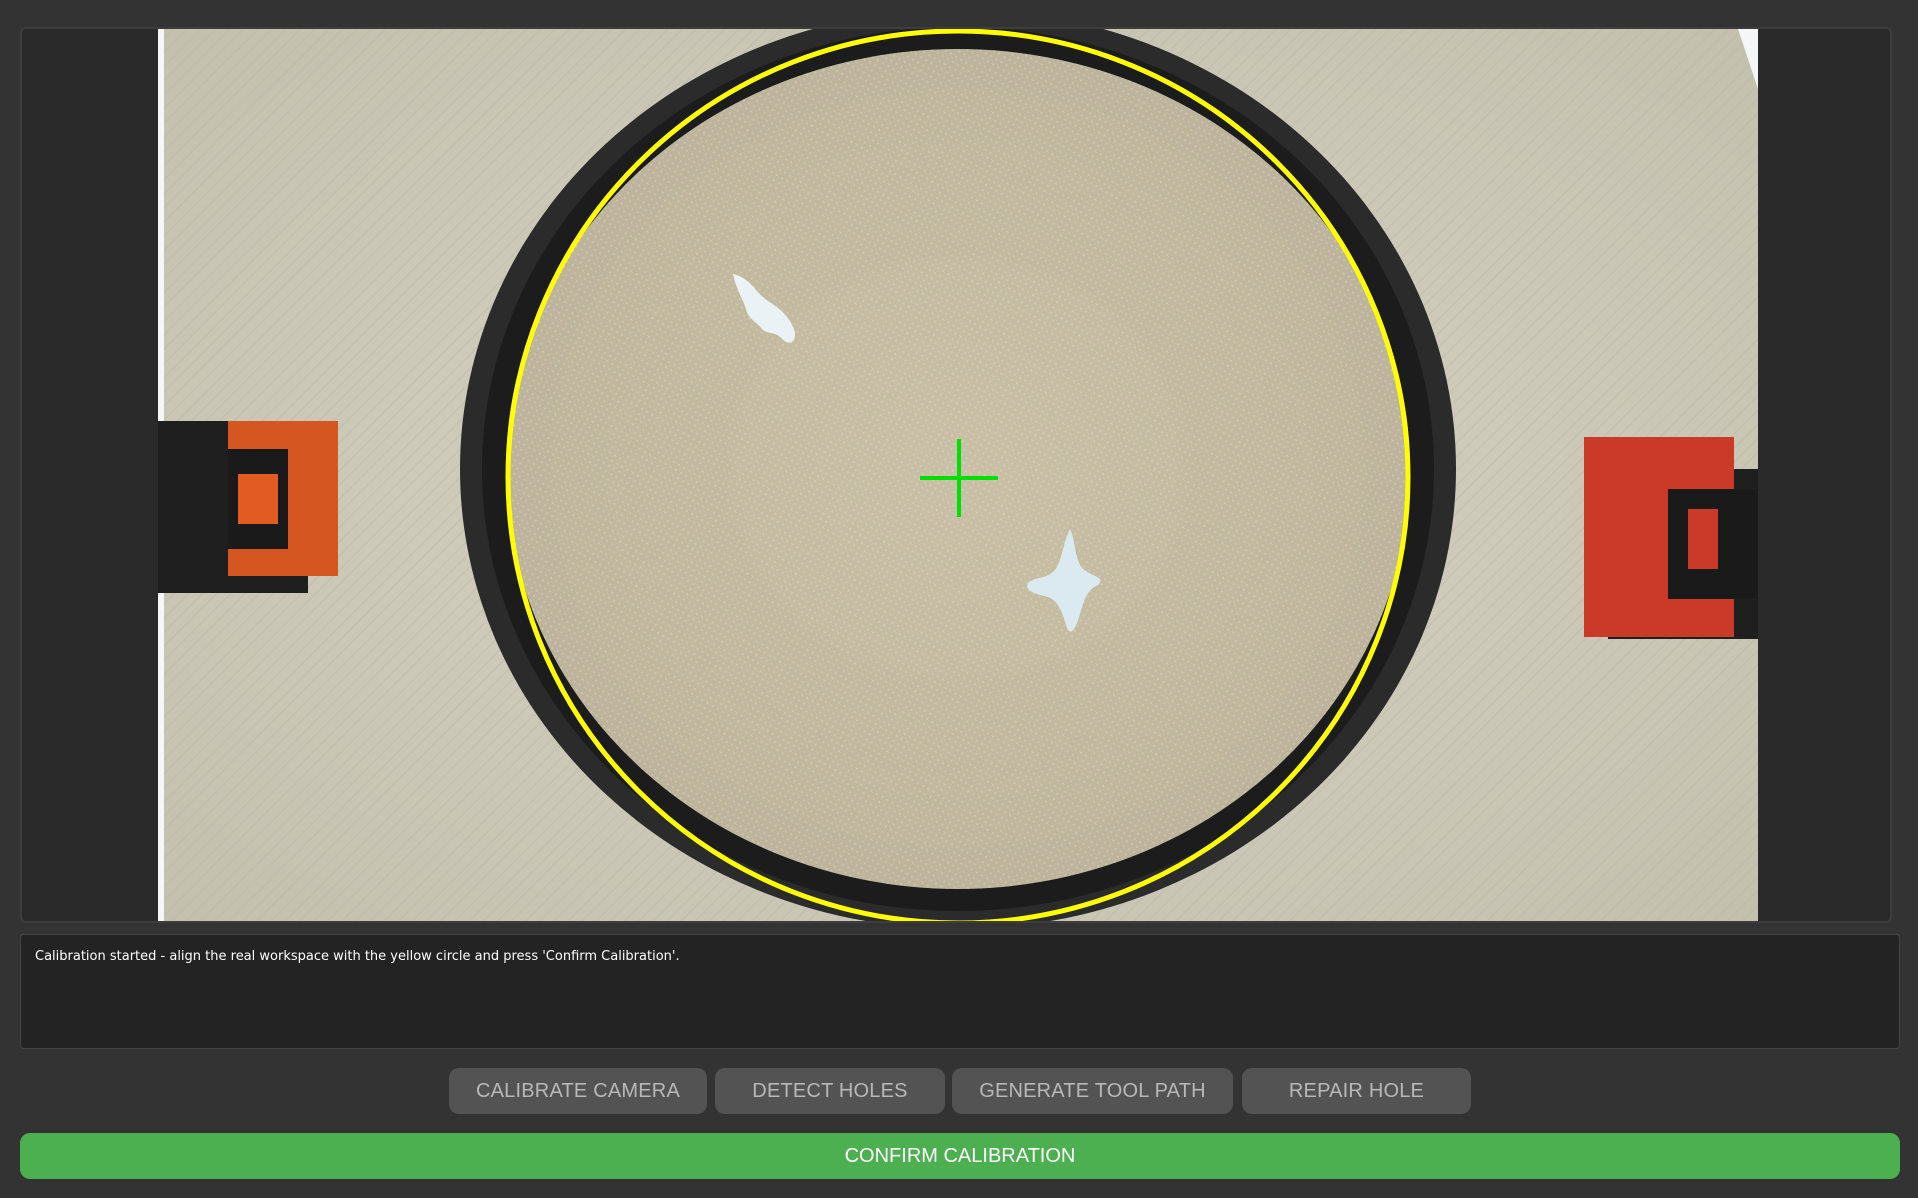  What do you see at coordinates (1356, 1091) in the screenshot?
I see `repair-hole-button: REPAIR HOLE` at bounding box center [1356, 1091].